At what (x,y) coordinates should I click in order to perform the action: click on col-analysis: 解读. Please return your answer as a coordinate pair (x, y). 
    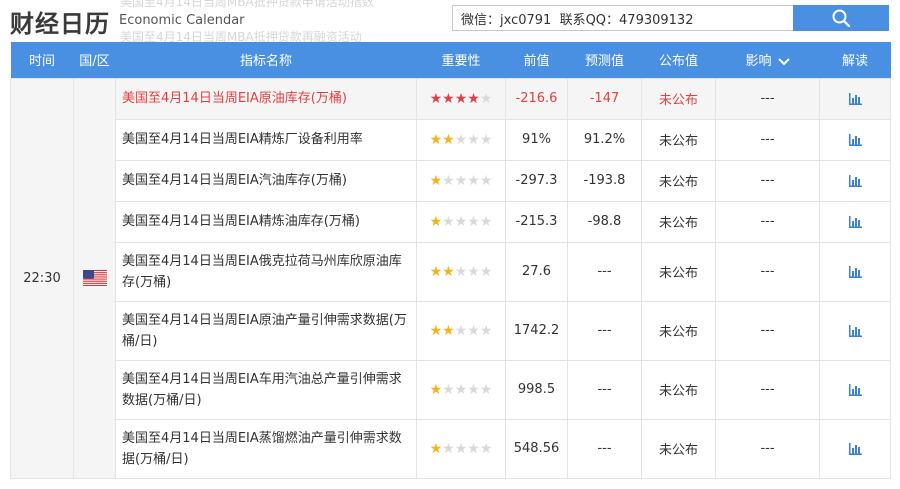
    Looking at the image, I should click on (854, 62).